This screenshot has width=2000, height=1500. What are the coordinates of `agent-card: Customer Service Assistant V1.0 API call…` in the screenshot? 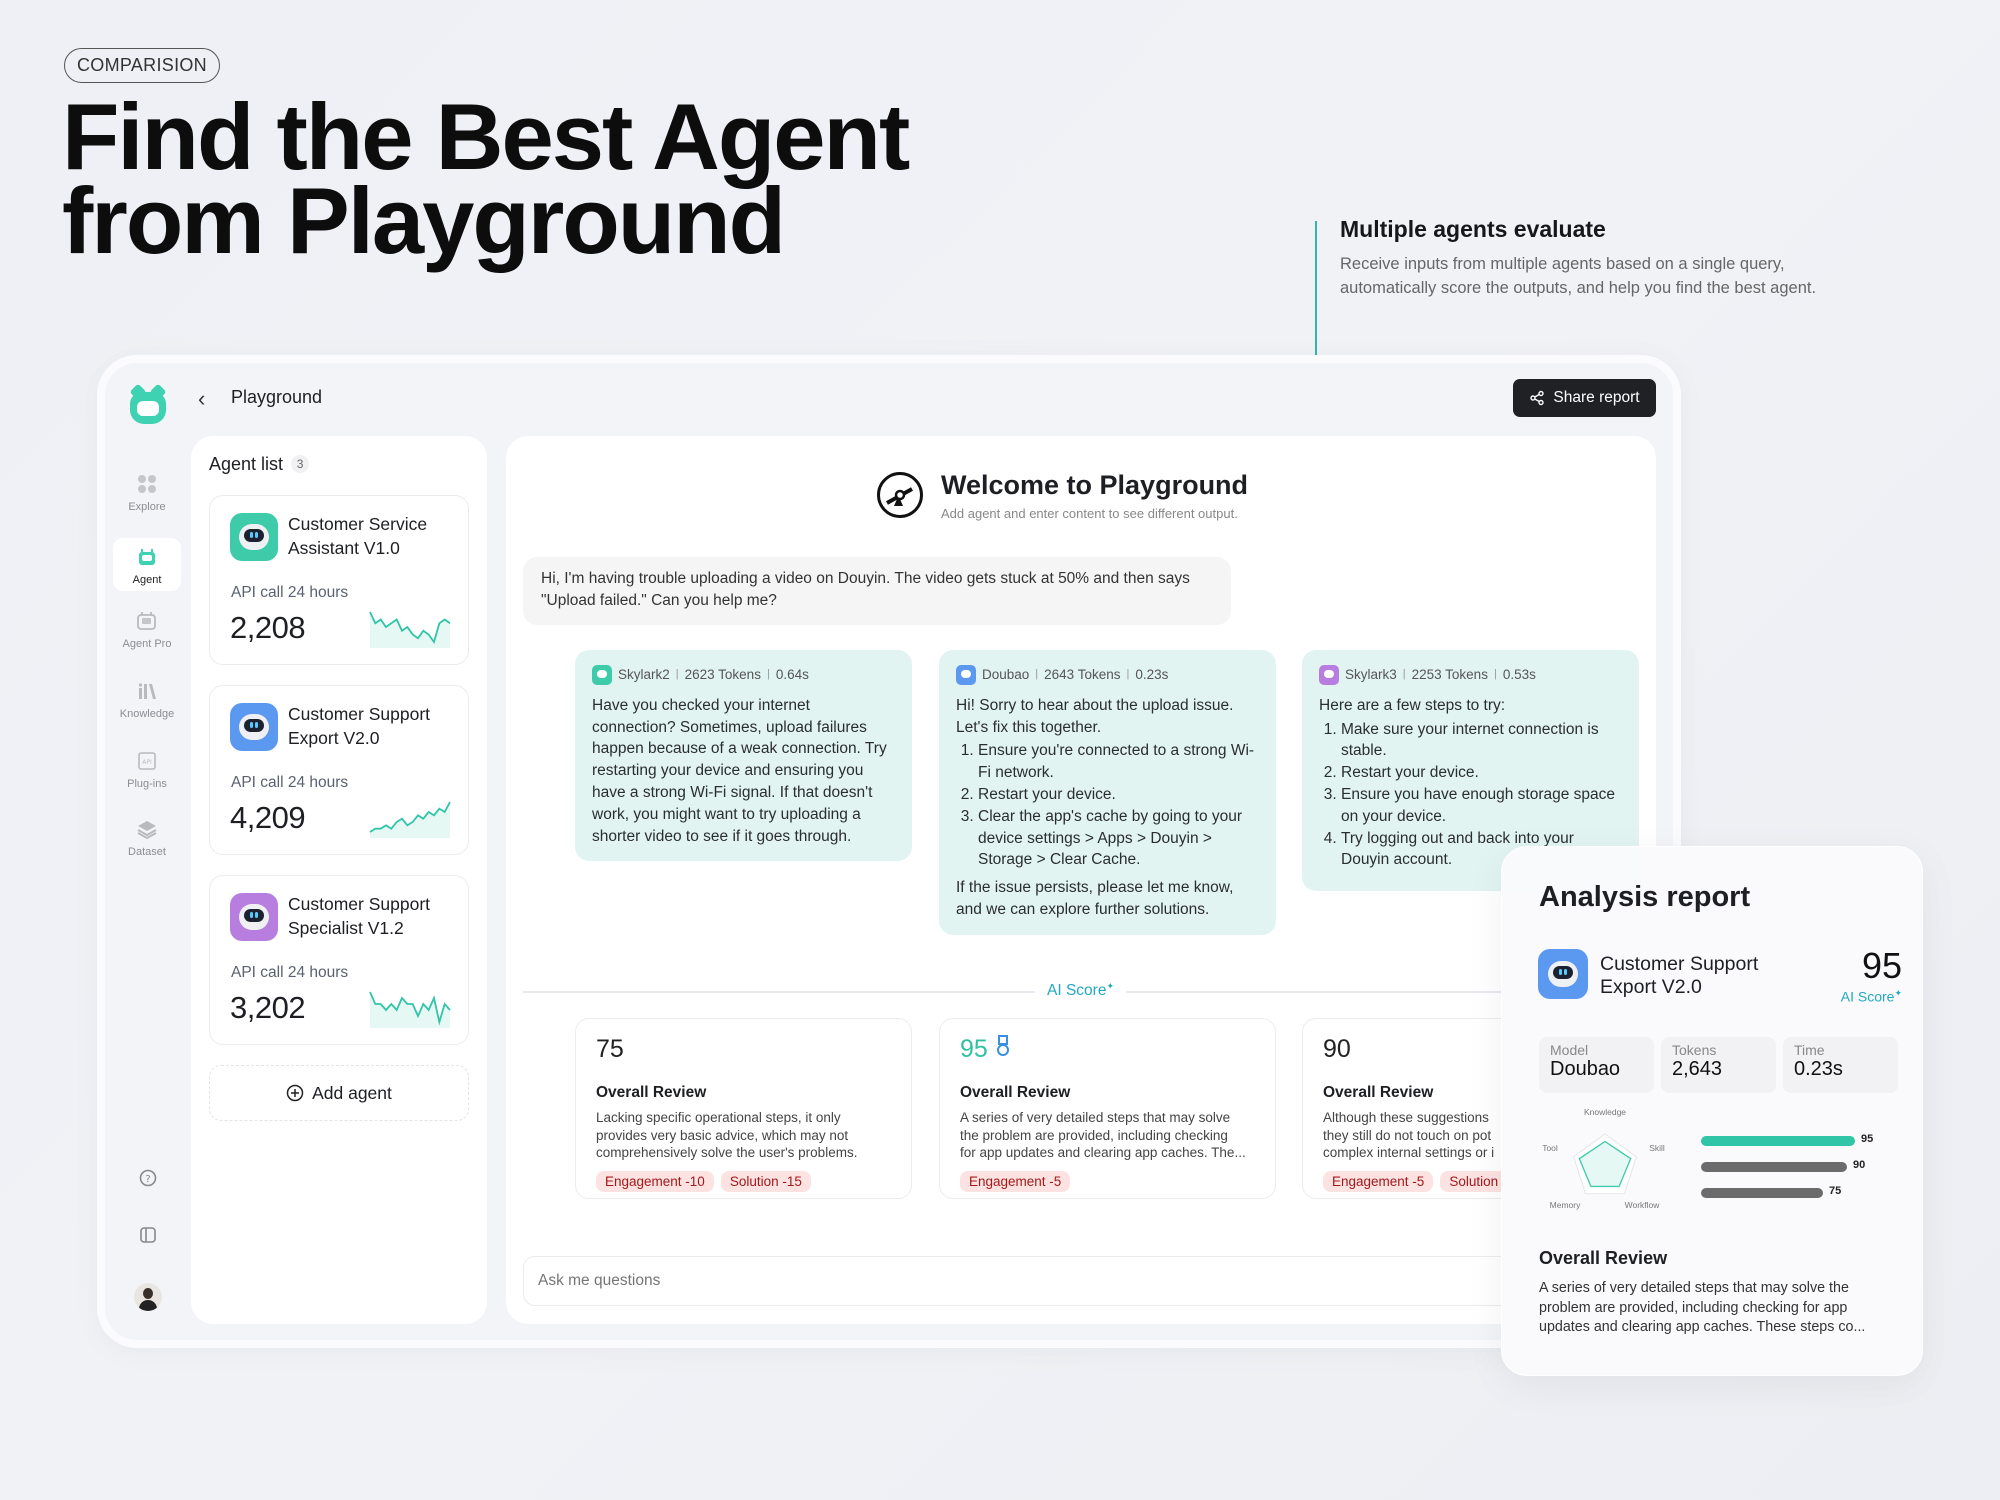 It's located at (339, 580).